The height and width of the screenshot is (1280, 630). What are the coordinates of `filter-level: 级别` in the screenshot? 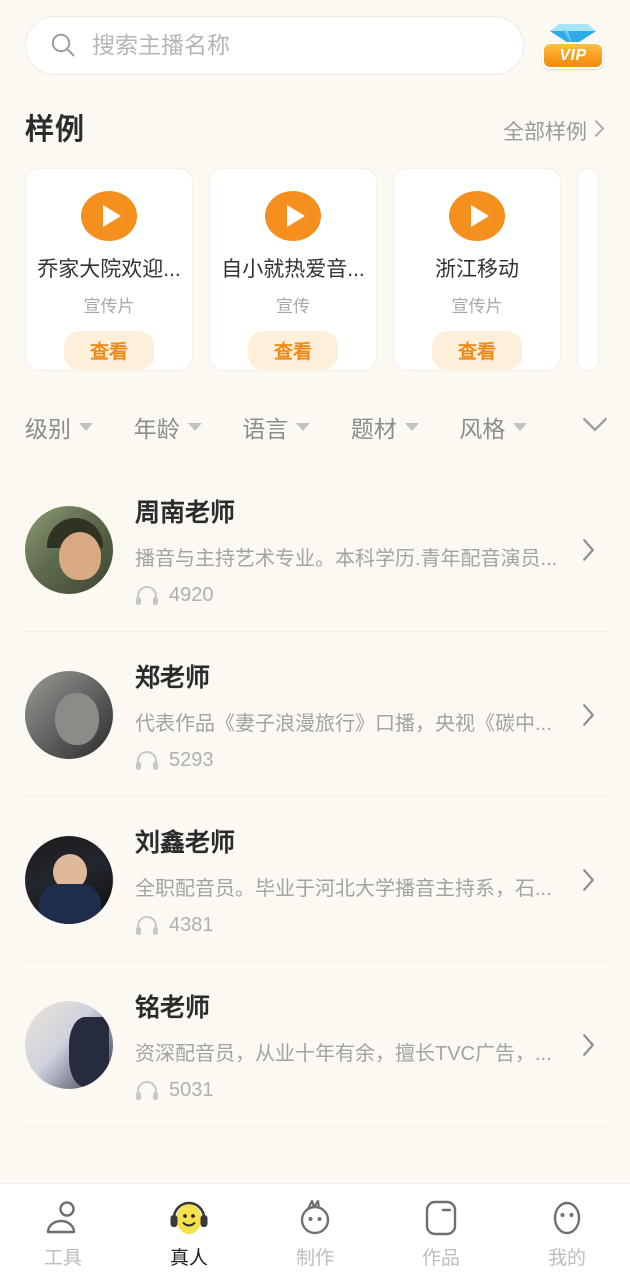 It's located at (79, 427).